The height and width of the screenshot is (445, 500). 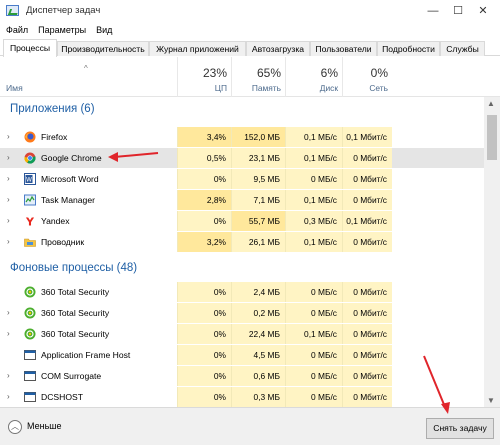 I want to click on column-network-header: 0% Сеть, so click(x=367, y=77).